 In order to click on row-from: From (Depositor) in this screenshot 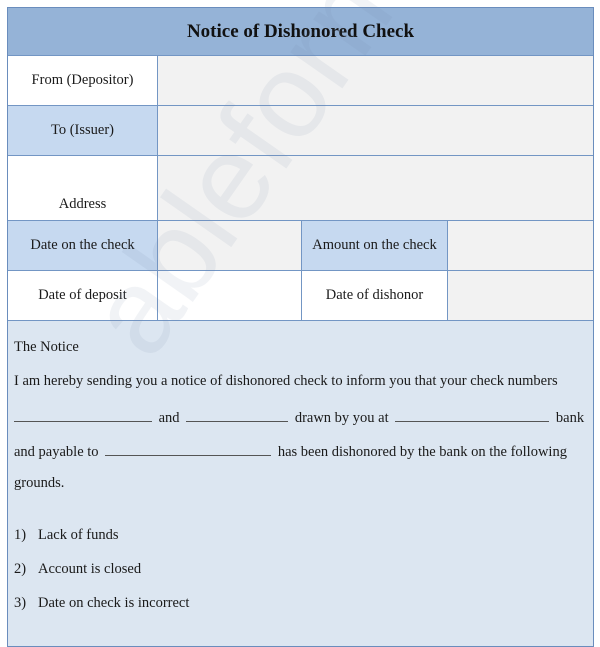, I will do `click(300, 81)`.